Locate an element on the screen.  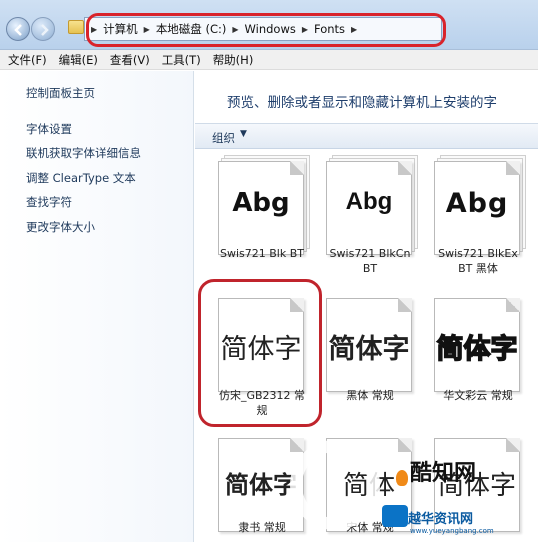
folder-icon is located at coordinates (76, 27).